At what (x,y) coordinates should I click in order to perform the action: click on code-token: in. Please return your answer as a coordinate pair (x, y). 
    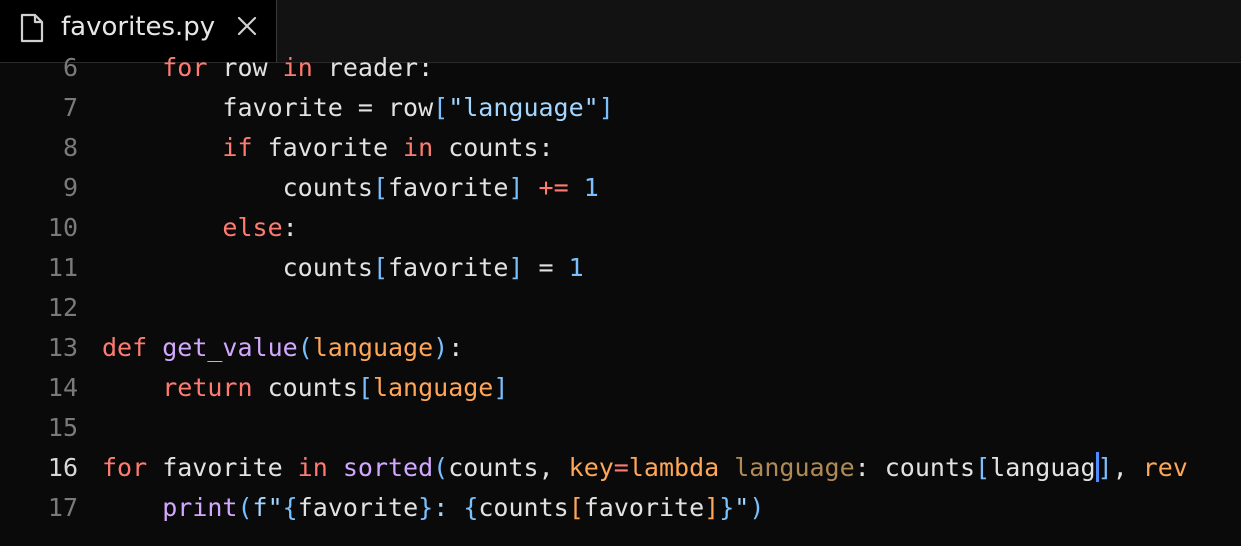
    Looking at the image, I should click on (418, 147).